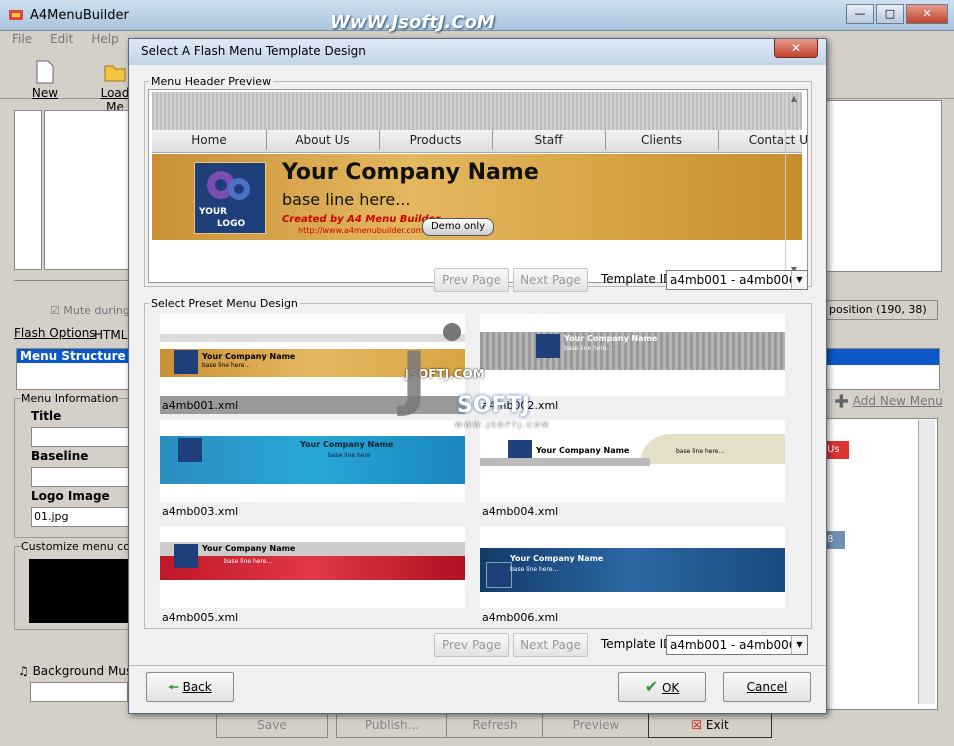 This screenshot has width=954, height=746. I want to click on template-5-logo, so click(186, 556).